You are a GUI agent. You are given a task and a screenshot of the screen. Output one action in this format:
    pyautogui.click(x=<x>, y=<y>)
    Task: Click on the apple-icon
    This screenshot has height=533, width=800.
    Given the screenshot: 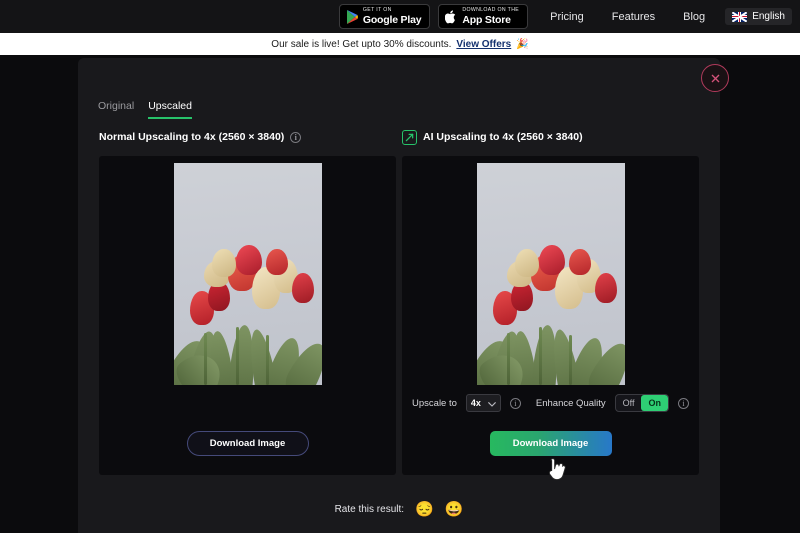 What is the action you would take?
    pyautogui.click(x=451, y=16)
    